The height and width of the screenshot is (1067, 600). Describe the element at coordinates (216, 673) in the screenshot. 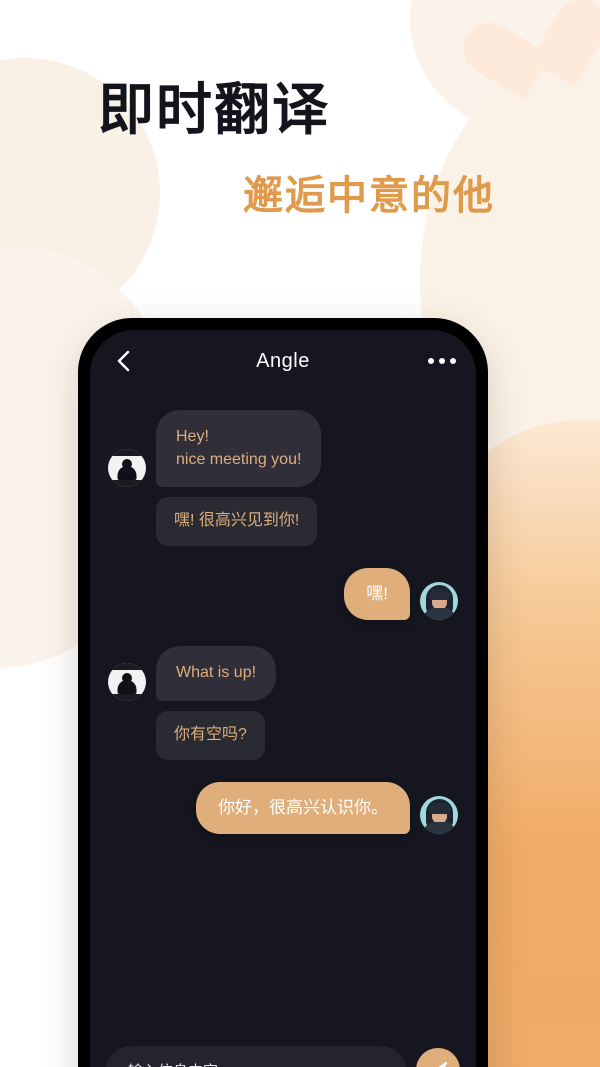

I see `message-bubble: What is up!` at that location.